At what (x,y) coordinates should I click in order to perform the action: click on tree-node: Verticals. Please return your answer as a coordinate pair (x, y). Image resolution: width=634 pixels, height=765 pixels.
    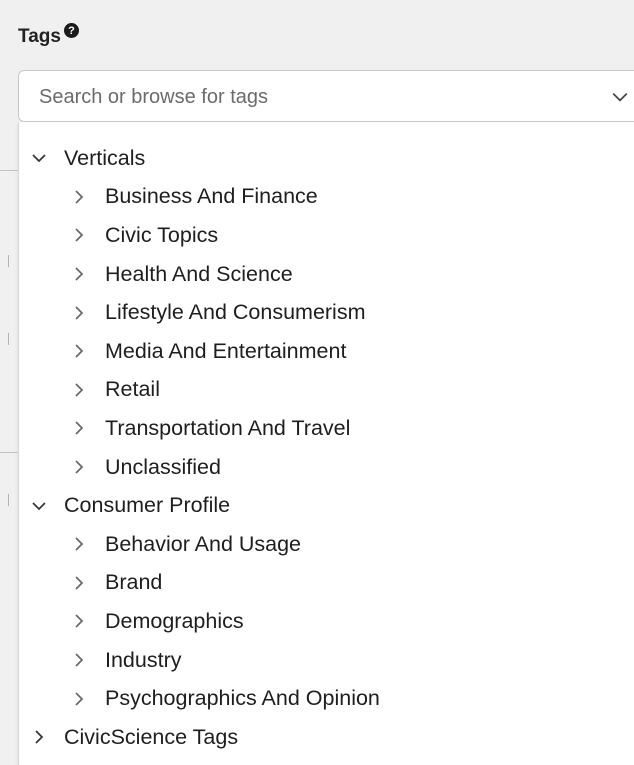
    Looking at the image, I should click on (326, 158).